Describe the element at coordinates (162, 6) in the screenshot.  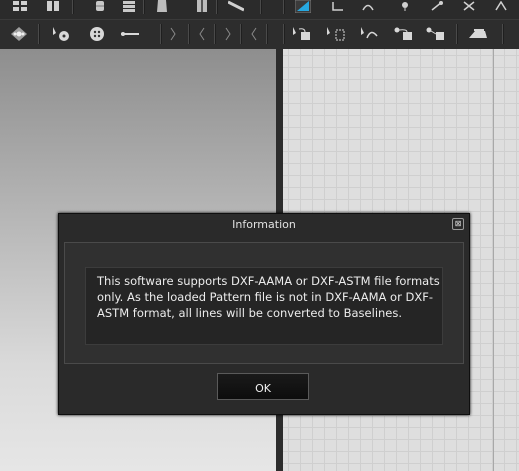
I see `garment-icon` at that location.